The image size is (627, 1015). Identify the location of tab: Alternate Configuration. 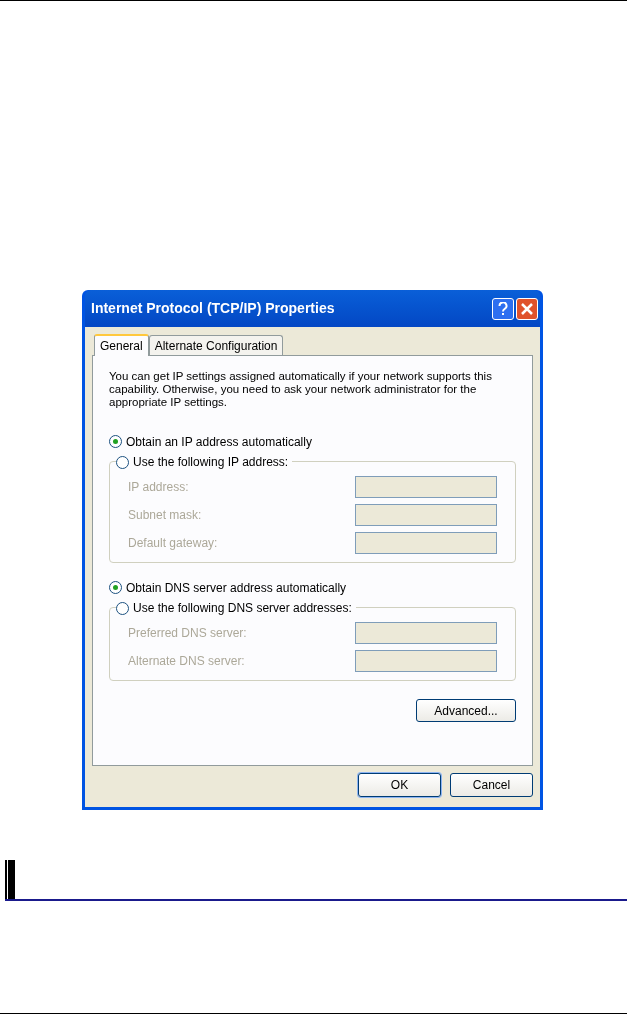
(216, 345).